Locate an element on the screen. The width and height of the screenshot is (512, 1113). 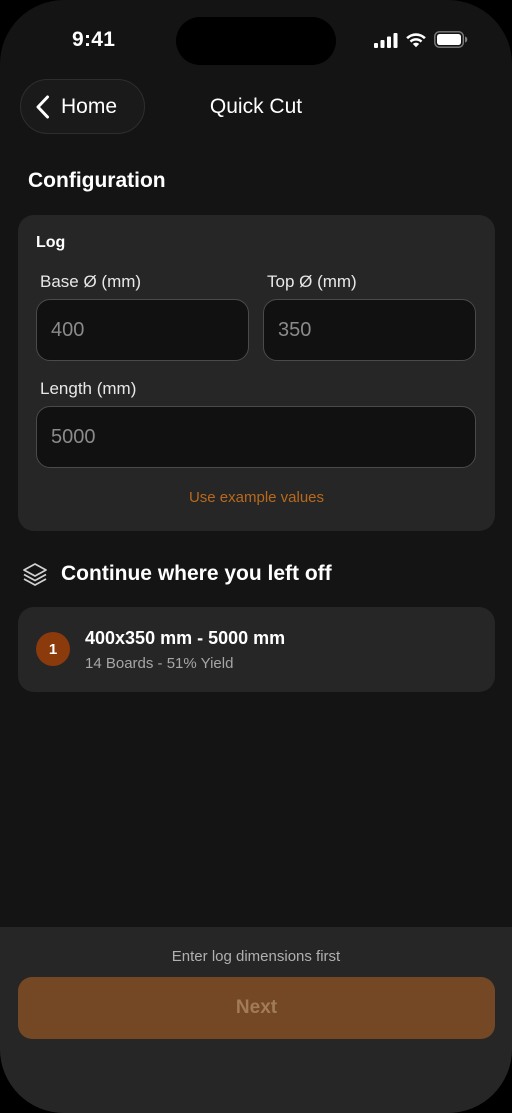
top-diameter-label: Top Ø (mm) is located at coordinates (312, 281).